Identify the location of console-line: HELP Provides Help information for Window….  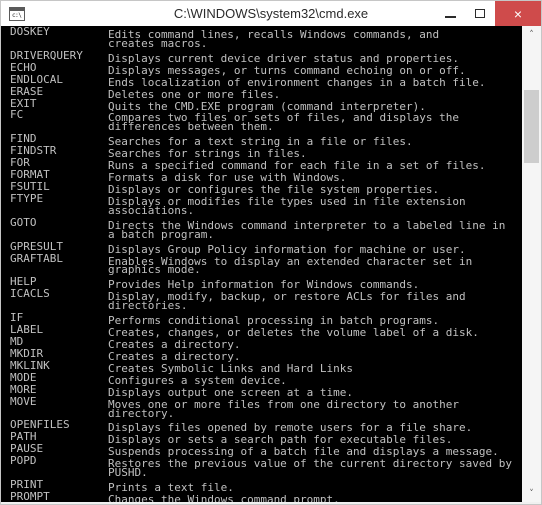
(265, 283).